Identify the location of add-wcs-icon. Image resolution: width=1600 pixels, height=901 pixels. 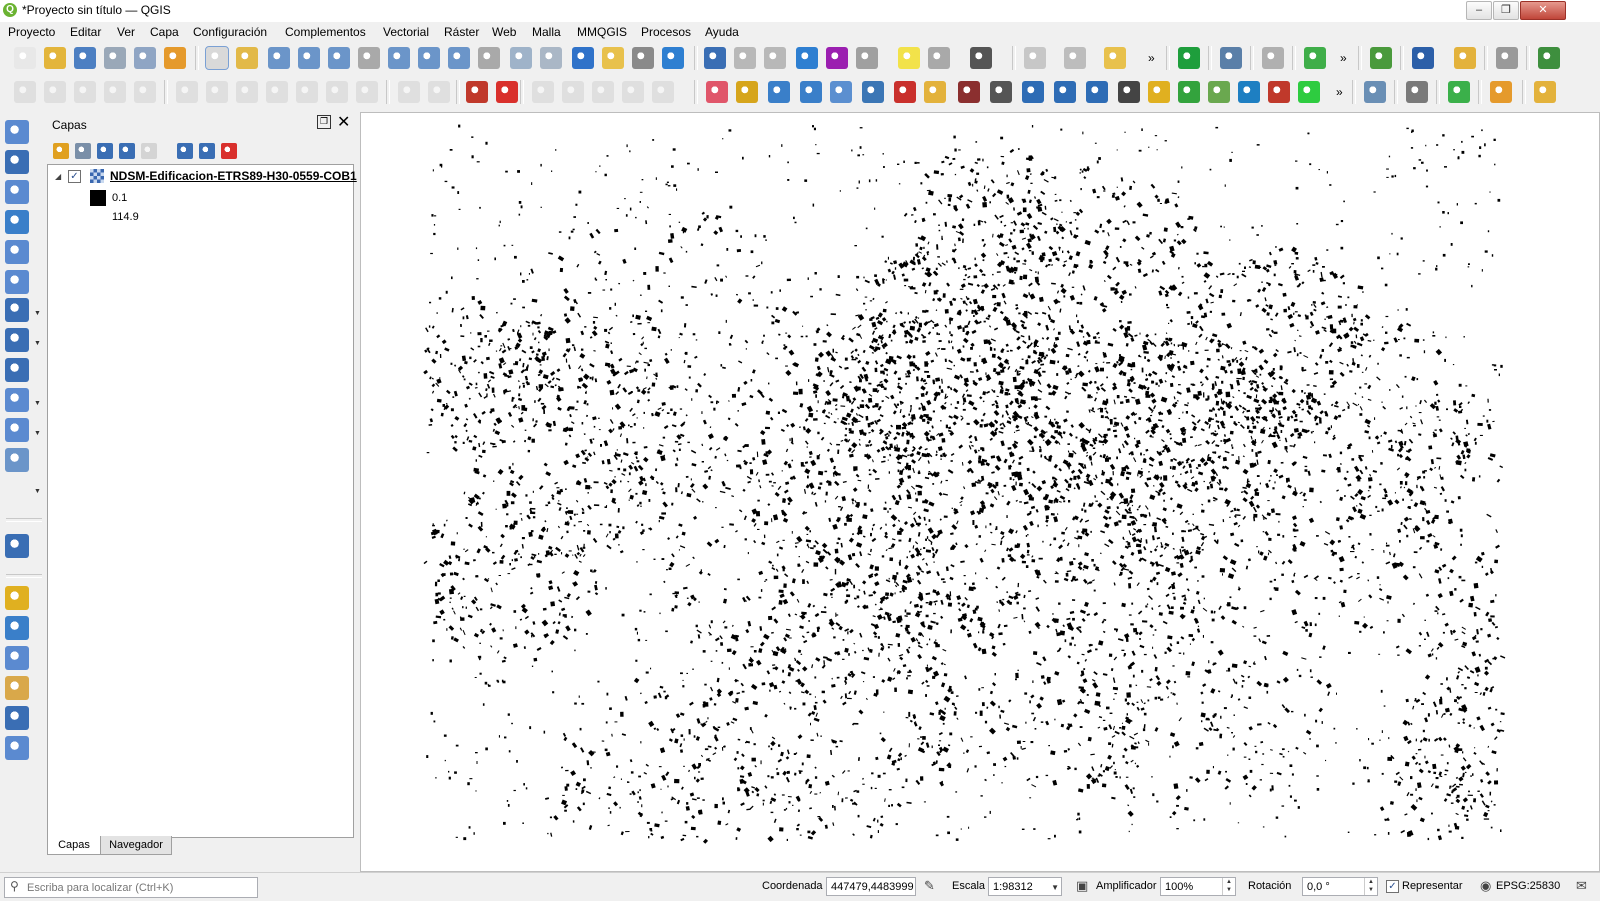
(17, 400).